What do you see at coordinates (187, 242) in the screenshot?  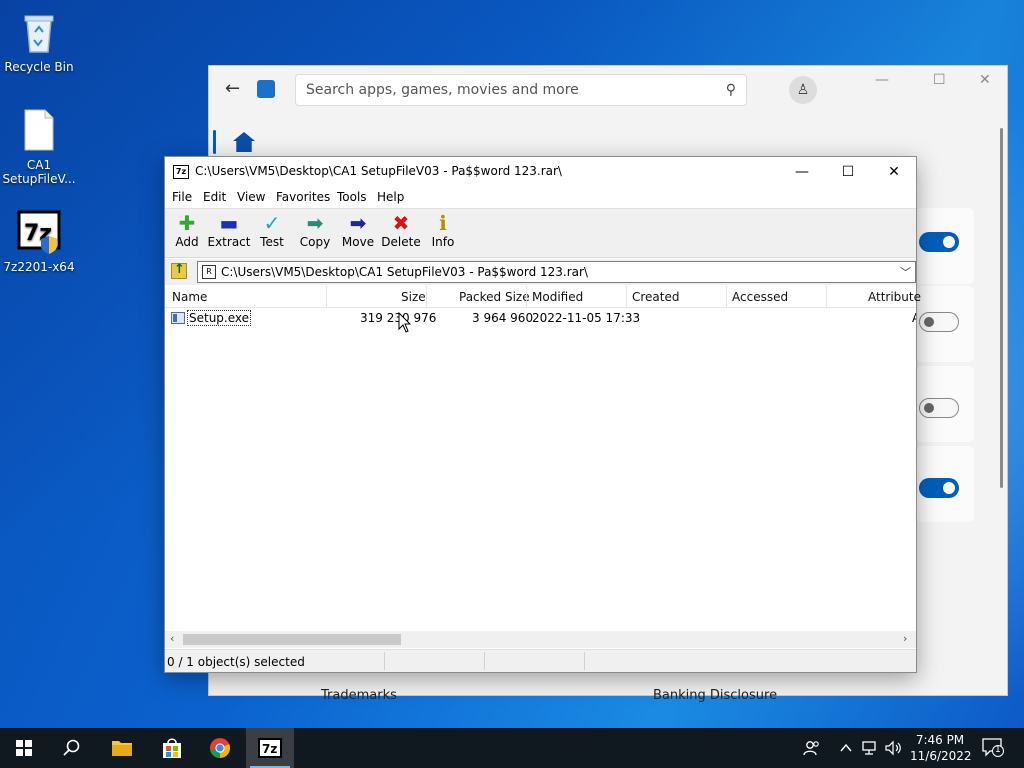 I see `add-label: Add` at bounding box center [187, 242].